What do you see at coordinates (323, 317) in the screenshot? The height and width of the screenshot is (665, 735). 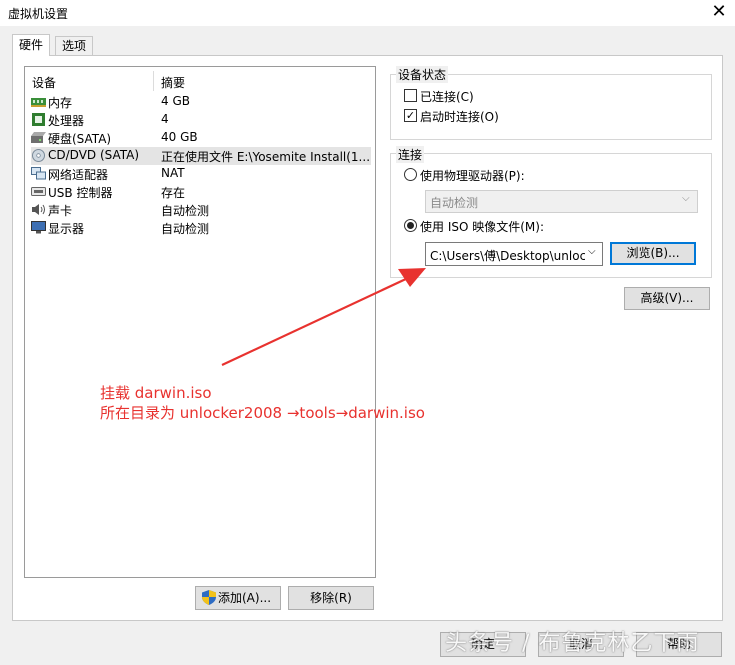 I see `annotation-arrow` at bounding box center [323, 317].